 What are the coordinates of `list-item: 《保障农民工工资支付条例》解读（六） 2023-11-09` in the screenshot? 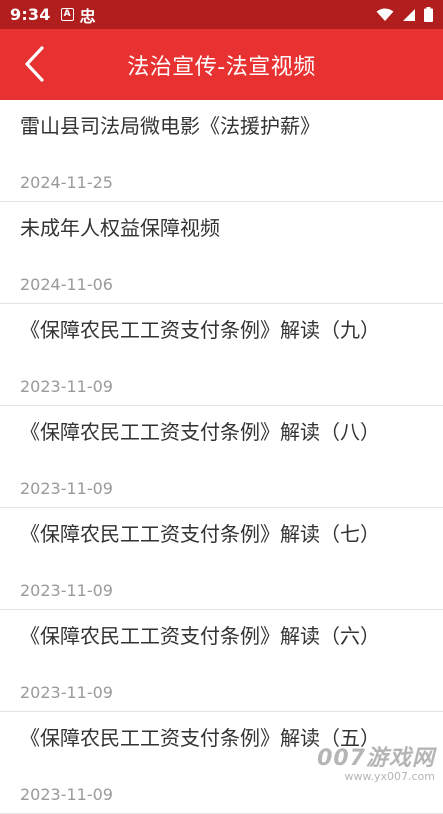 It's located at (221, 661).